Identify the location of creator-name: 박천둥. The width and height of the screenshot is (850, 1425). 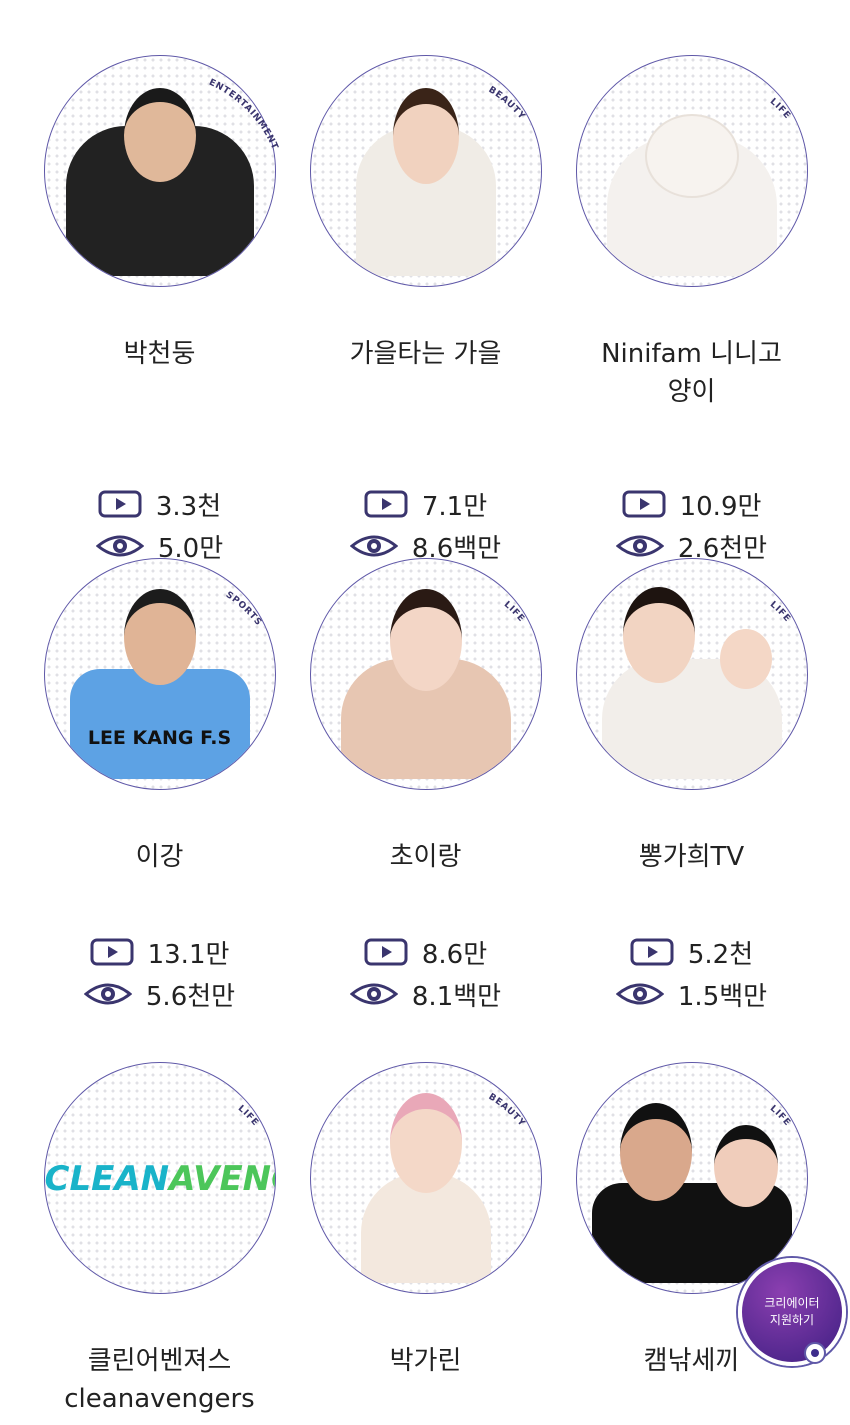
(159, 354).